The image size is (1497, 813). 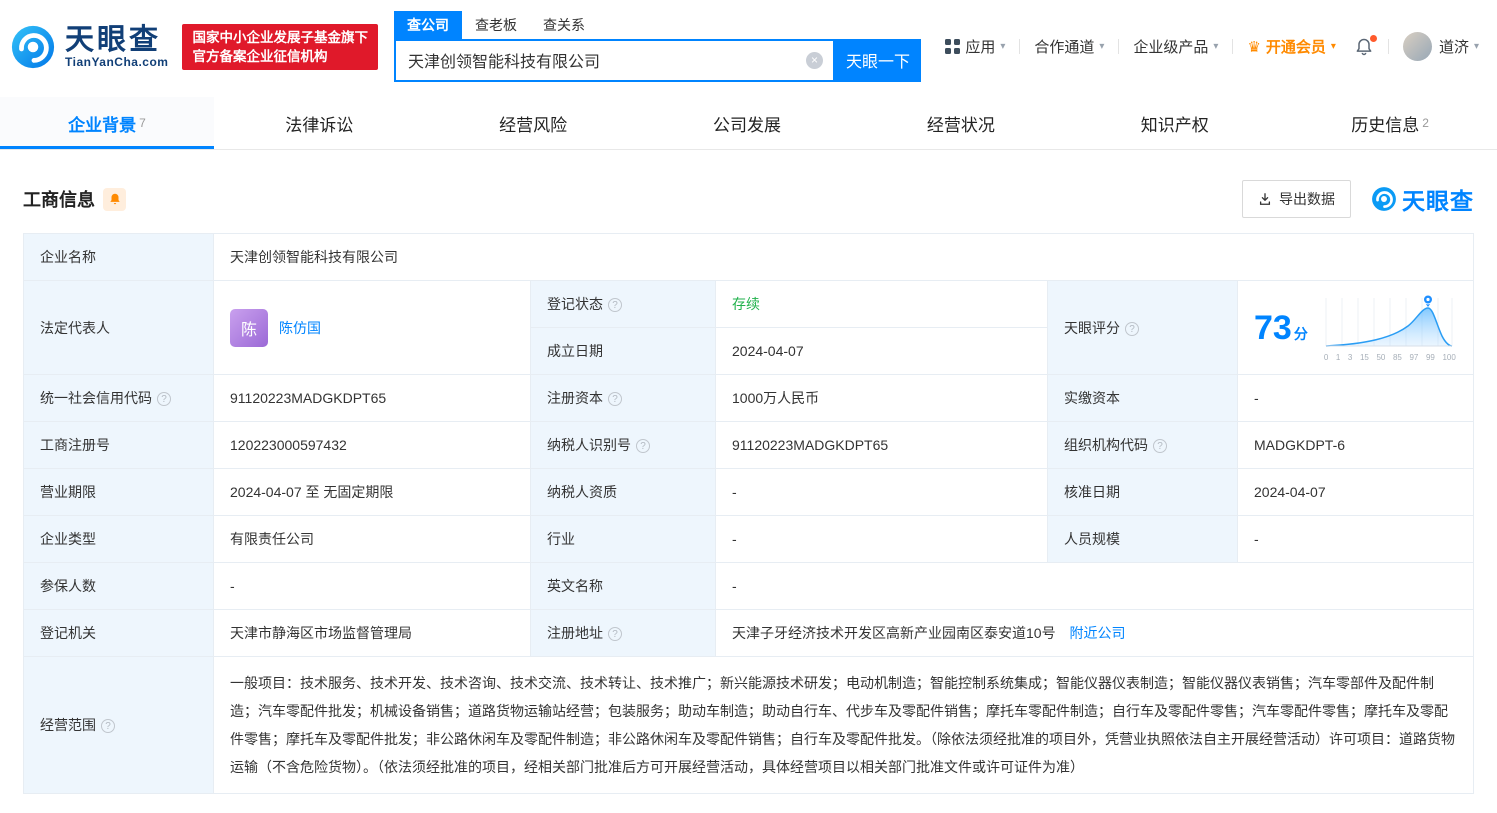 I want to click on business-term-value: 2024-04-07 至 无固定期限, so click(x=372, y=492).